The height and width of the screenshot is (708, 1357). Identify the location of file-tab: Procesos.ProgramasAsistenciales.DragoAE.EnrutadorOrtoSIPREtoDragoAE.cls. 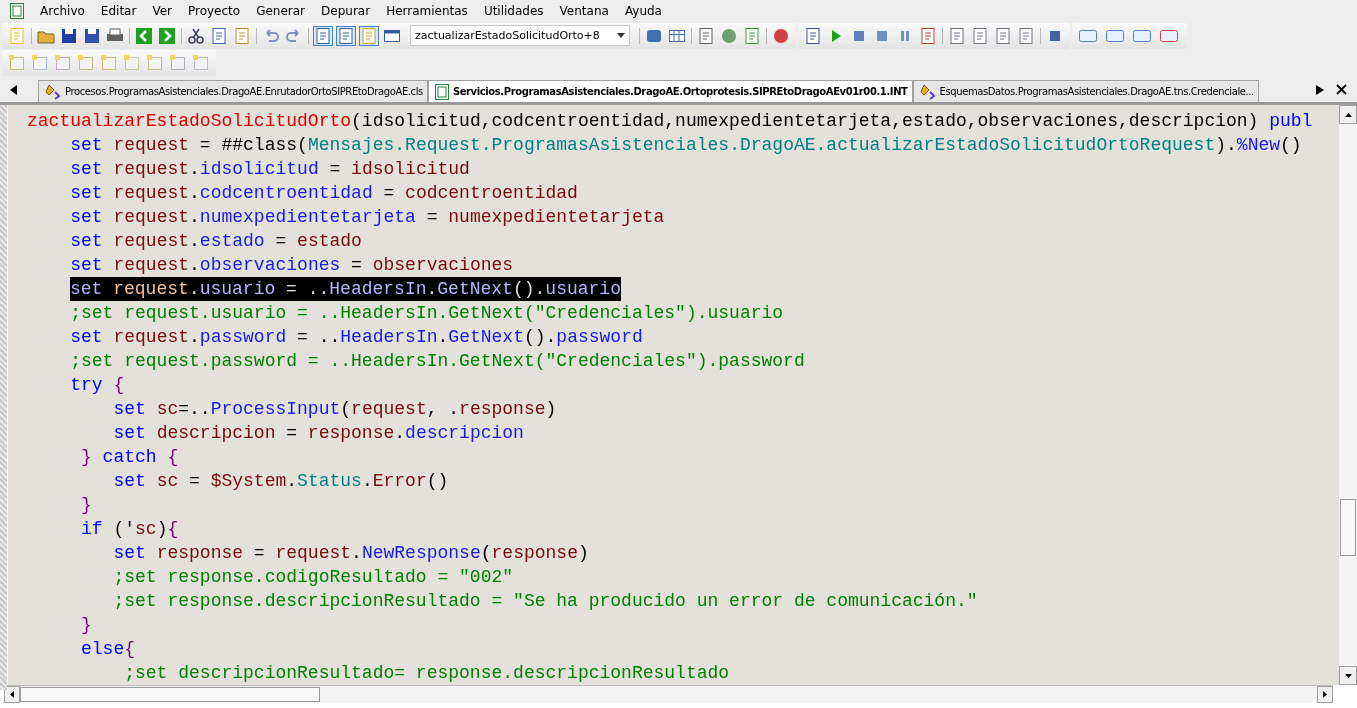
(233, 91).